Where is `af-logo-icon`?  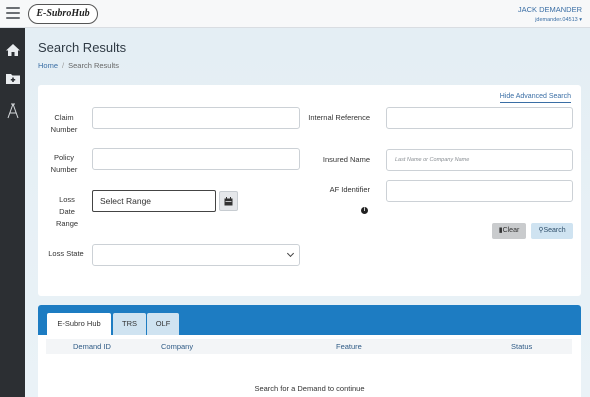 af-logo-icon is located at coordinates (12, 110).